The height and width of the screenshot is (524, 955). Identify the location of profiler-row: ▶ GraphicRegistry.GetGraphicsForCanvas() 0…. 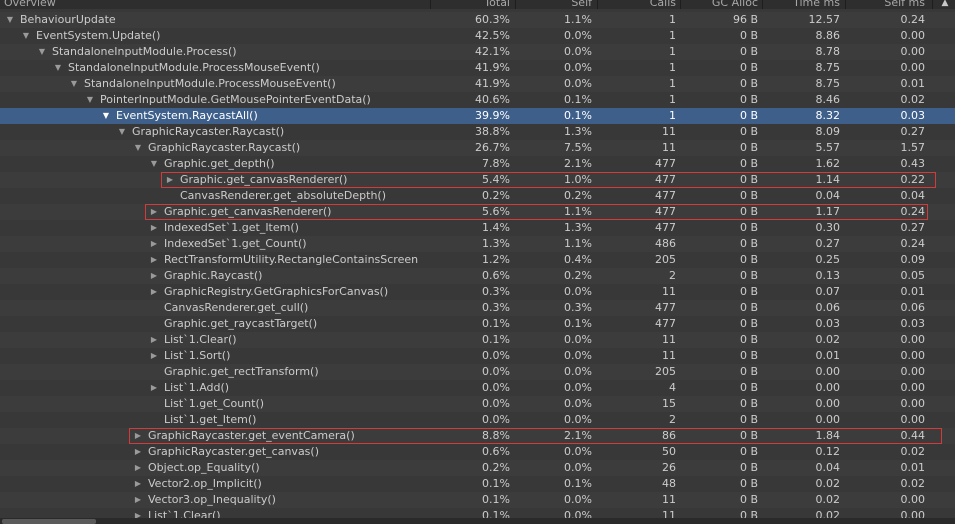
(477, 292).